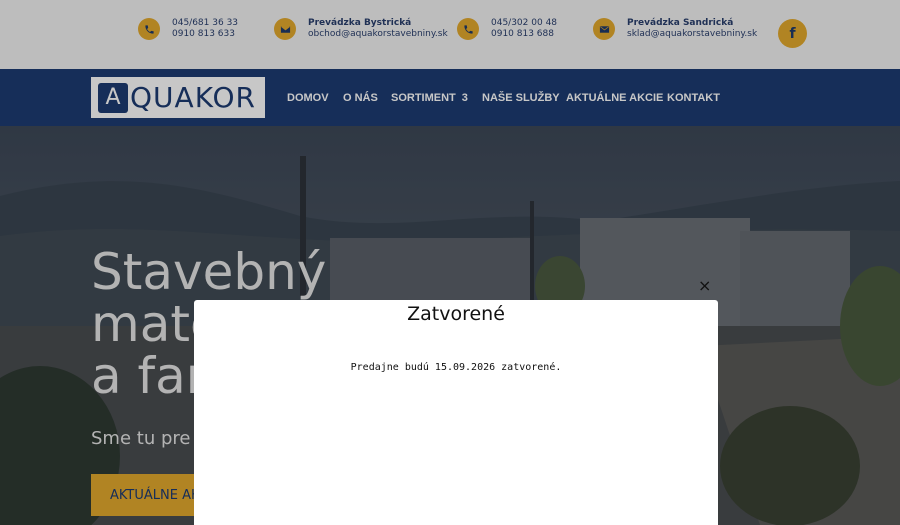 The width and height of the screenshot is (900, 525). I want to click on popup-title: Zatvorené, so click(456, 314).